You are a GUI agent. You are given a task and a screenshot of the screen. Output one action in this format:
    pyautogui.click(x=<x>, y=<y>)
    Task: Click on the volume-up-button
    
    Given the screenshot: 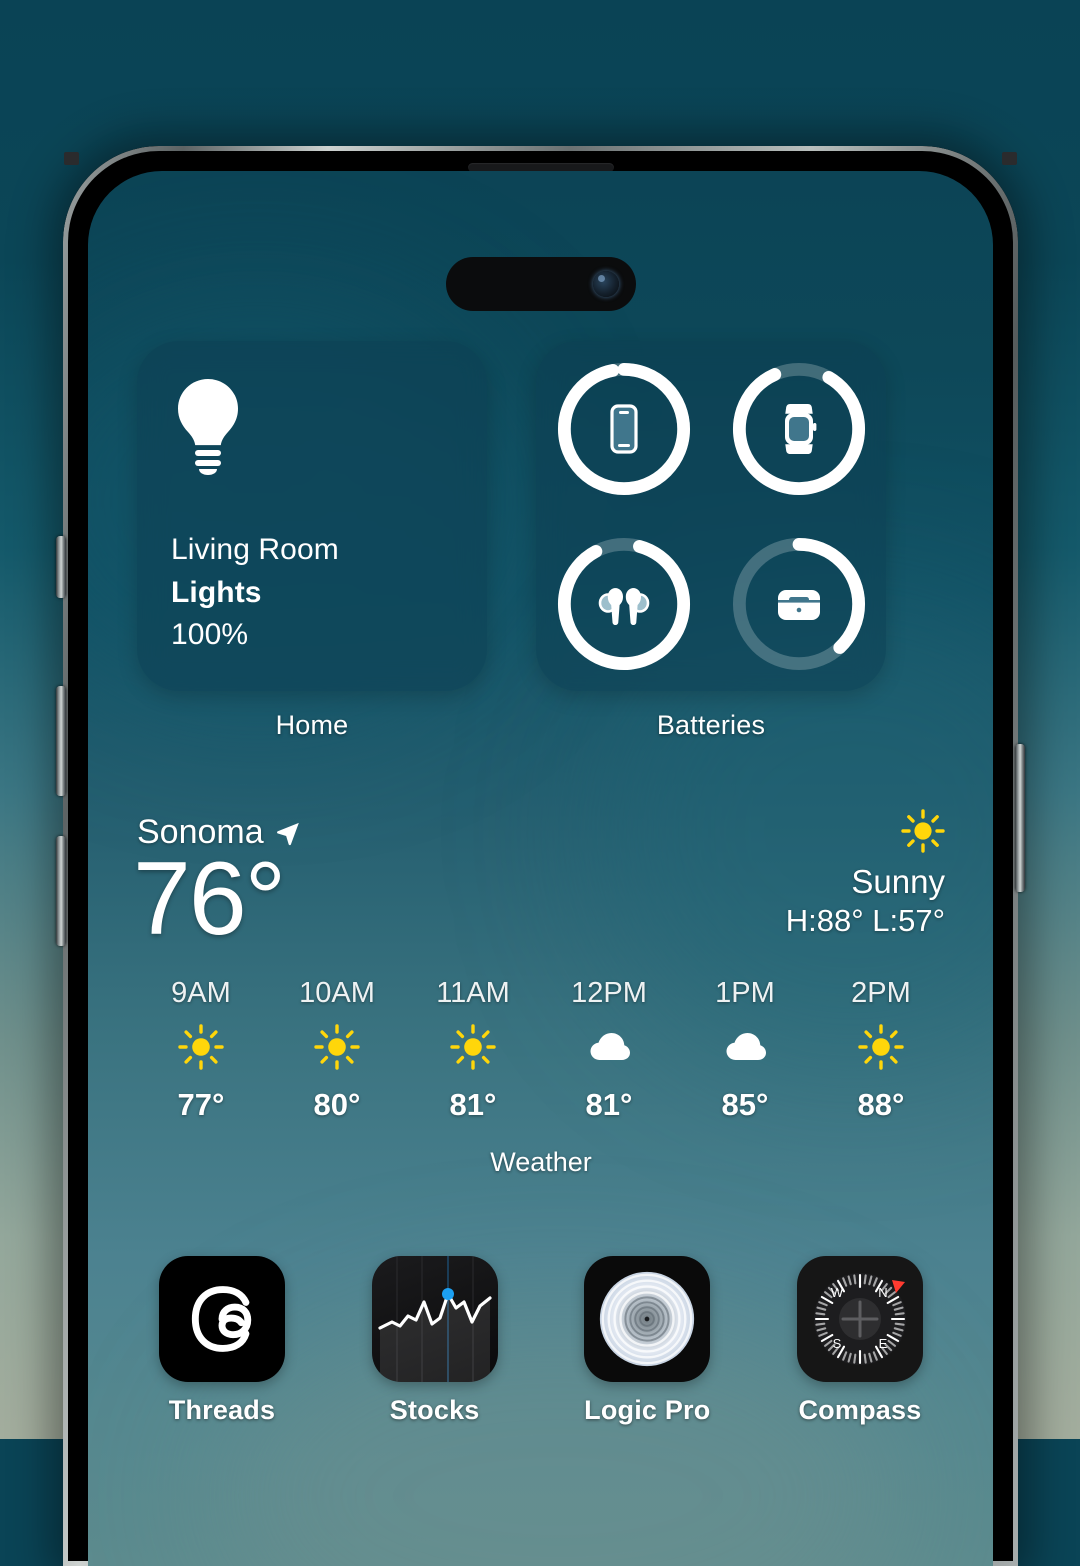 What is the action you would take?
    pyautogui.click(x=61, y=741)
    